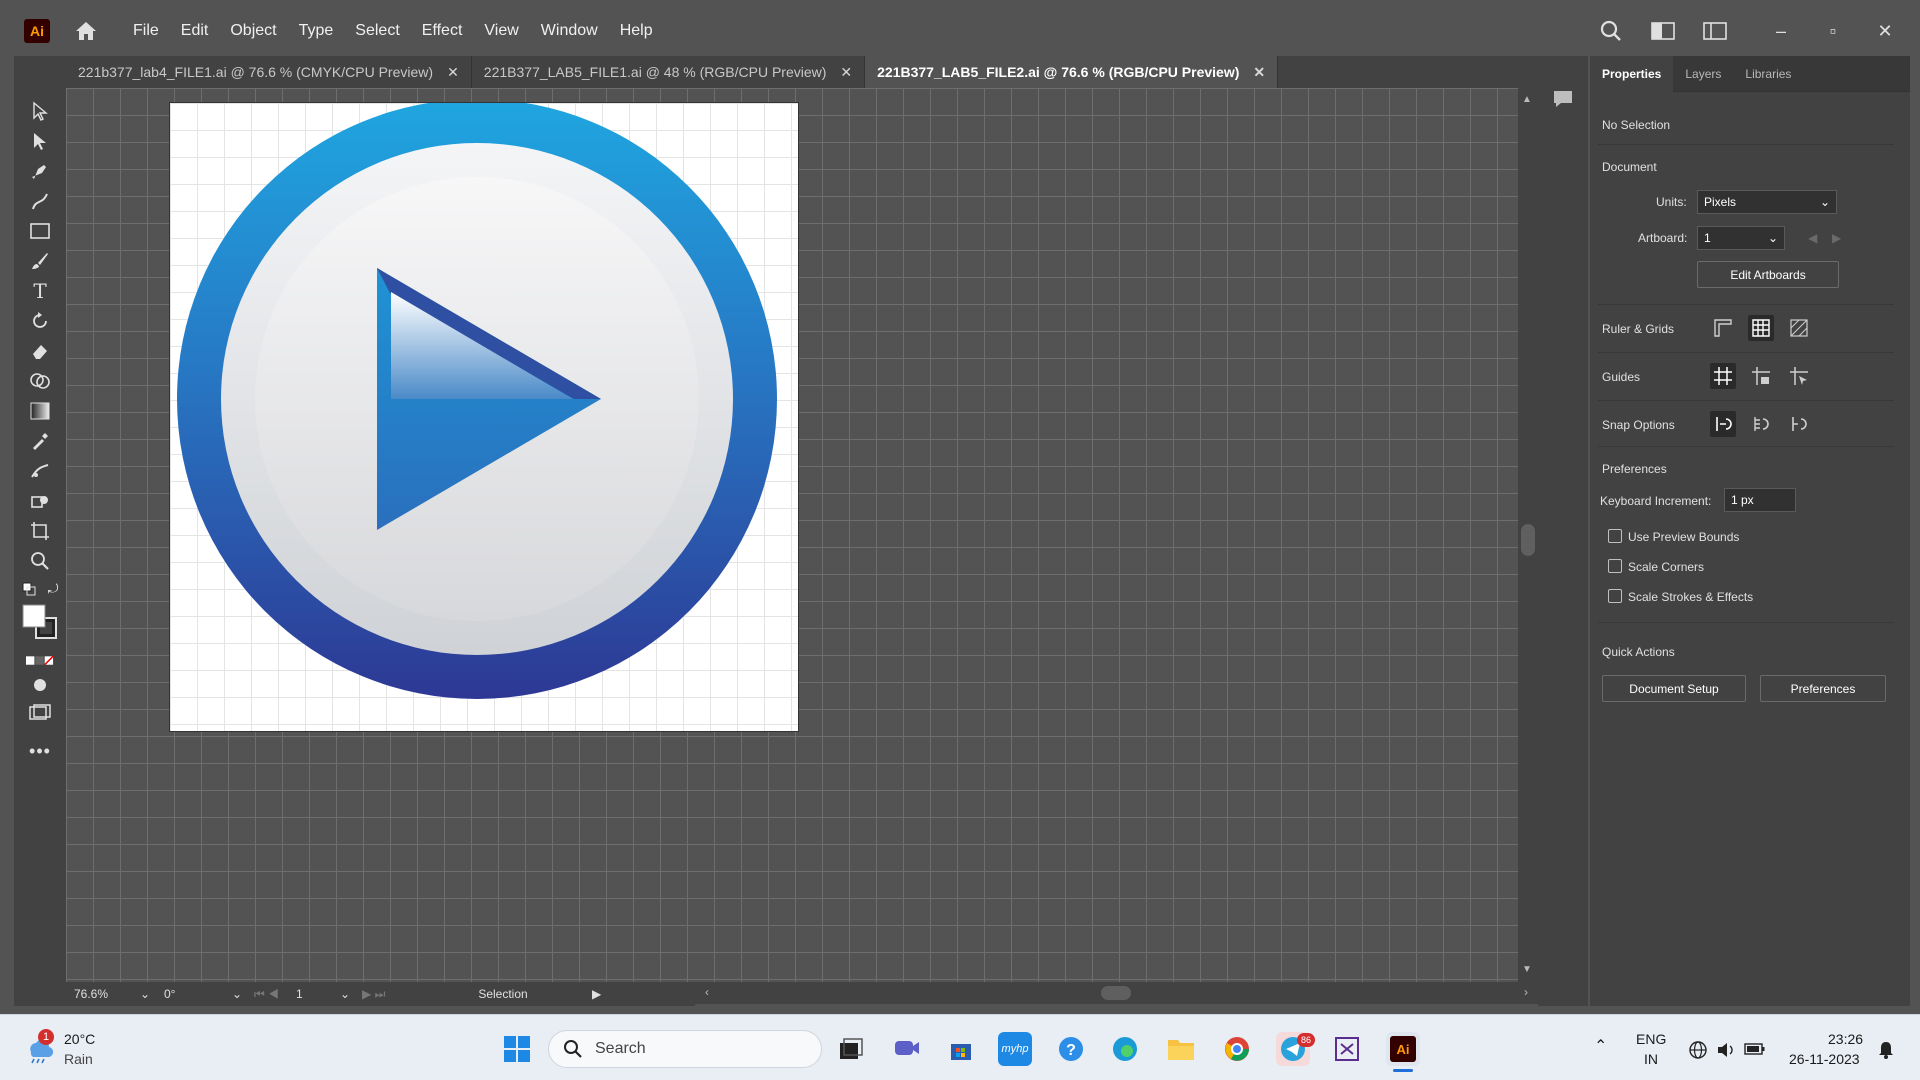 The image size is (1920, 1080). What do you see at coordinates (517, 1049) in the screenshot?
I see `start-icon` at bounding box center [517, 1049].